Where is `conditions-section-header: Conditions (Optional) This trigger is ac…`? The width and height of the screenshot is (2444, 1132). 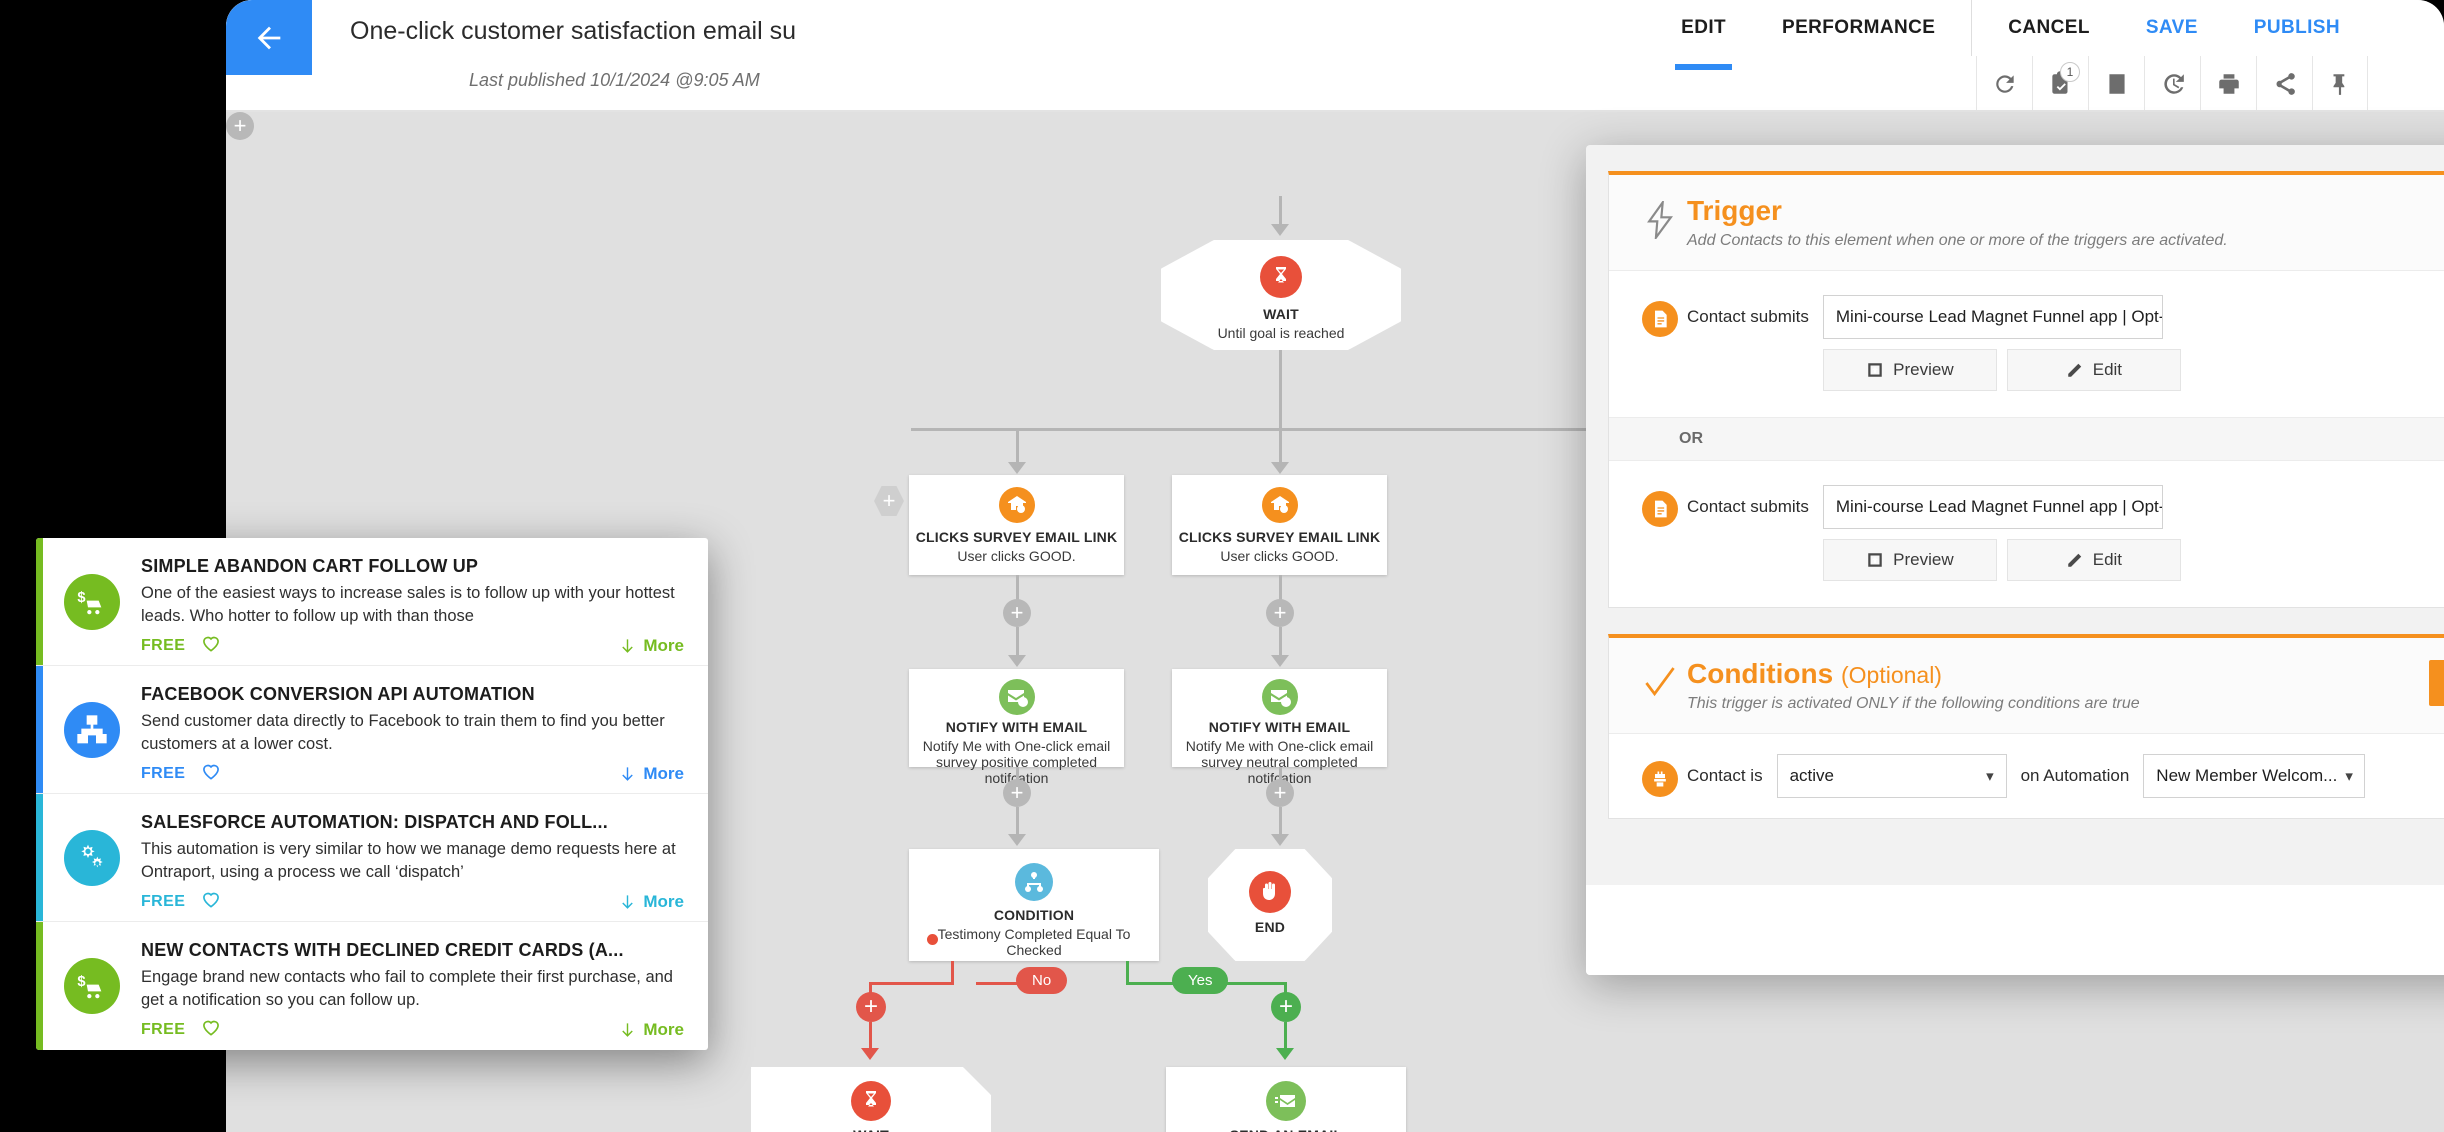
conditions-section-header: Conditions (Optional) This trigger is ac… is located at coordinates (2026, 686).